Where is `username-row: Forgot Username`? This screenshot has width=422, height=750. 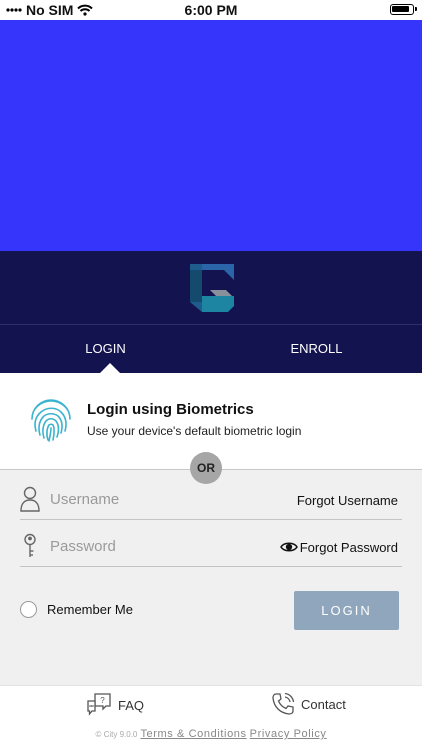 username-row: Forgot Username is located at coordinates (211, 500).